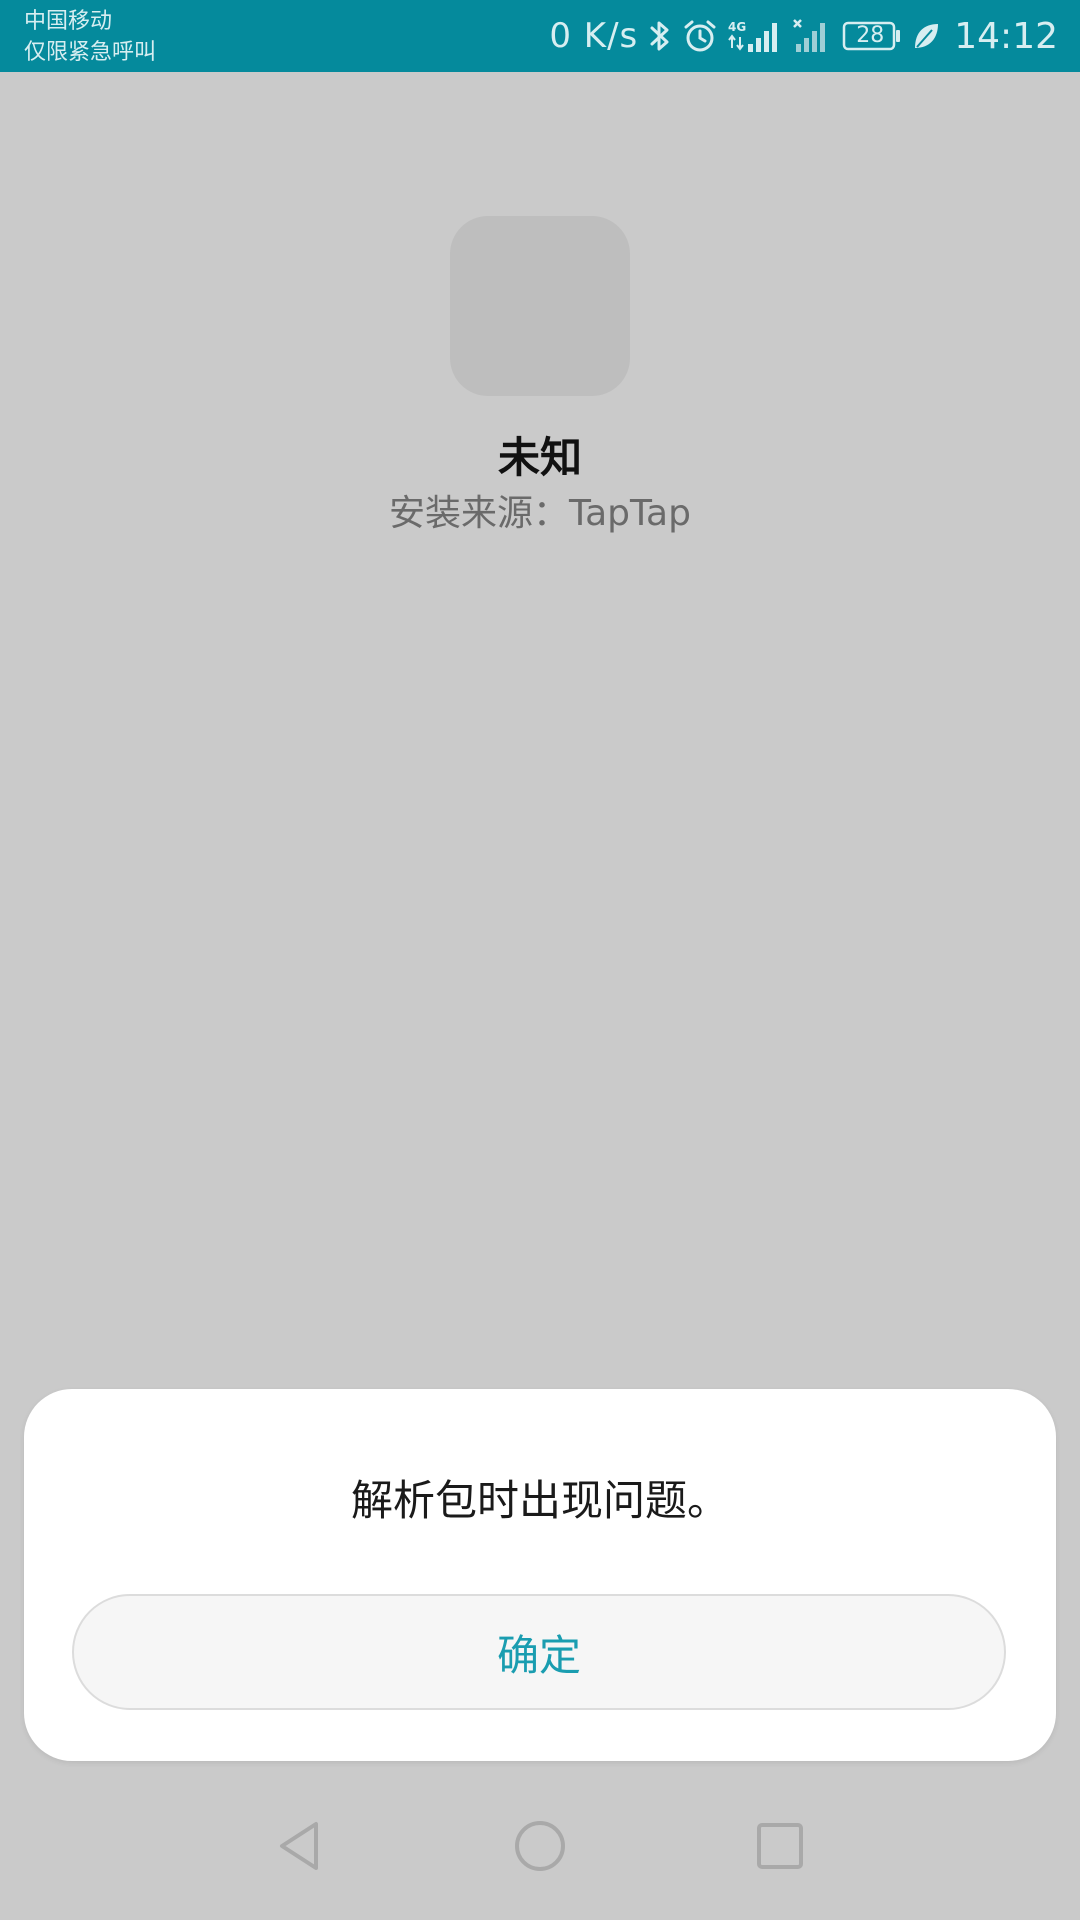 The width and height of the screenshot is (1080, 1920). What do you see at coordinates (90, 37) in the screenshot?
I see `carrier-info: 中国移动 仅限紧急呼叫` at bounding box center [90, 37].